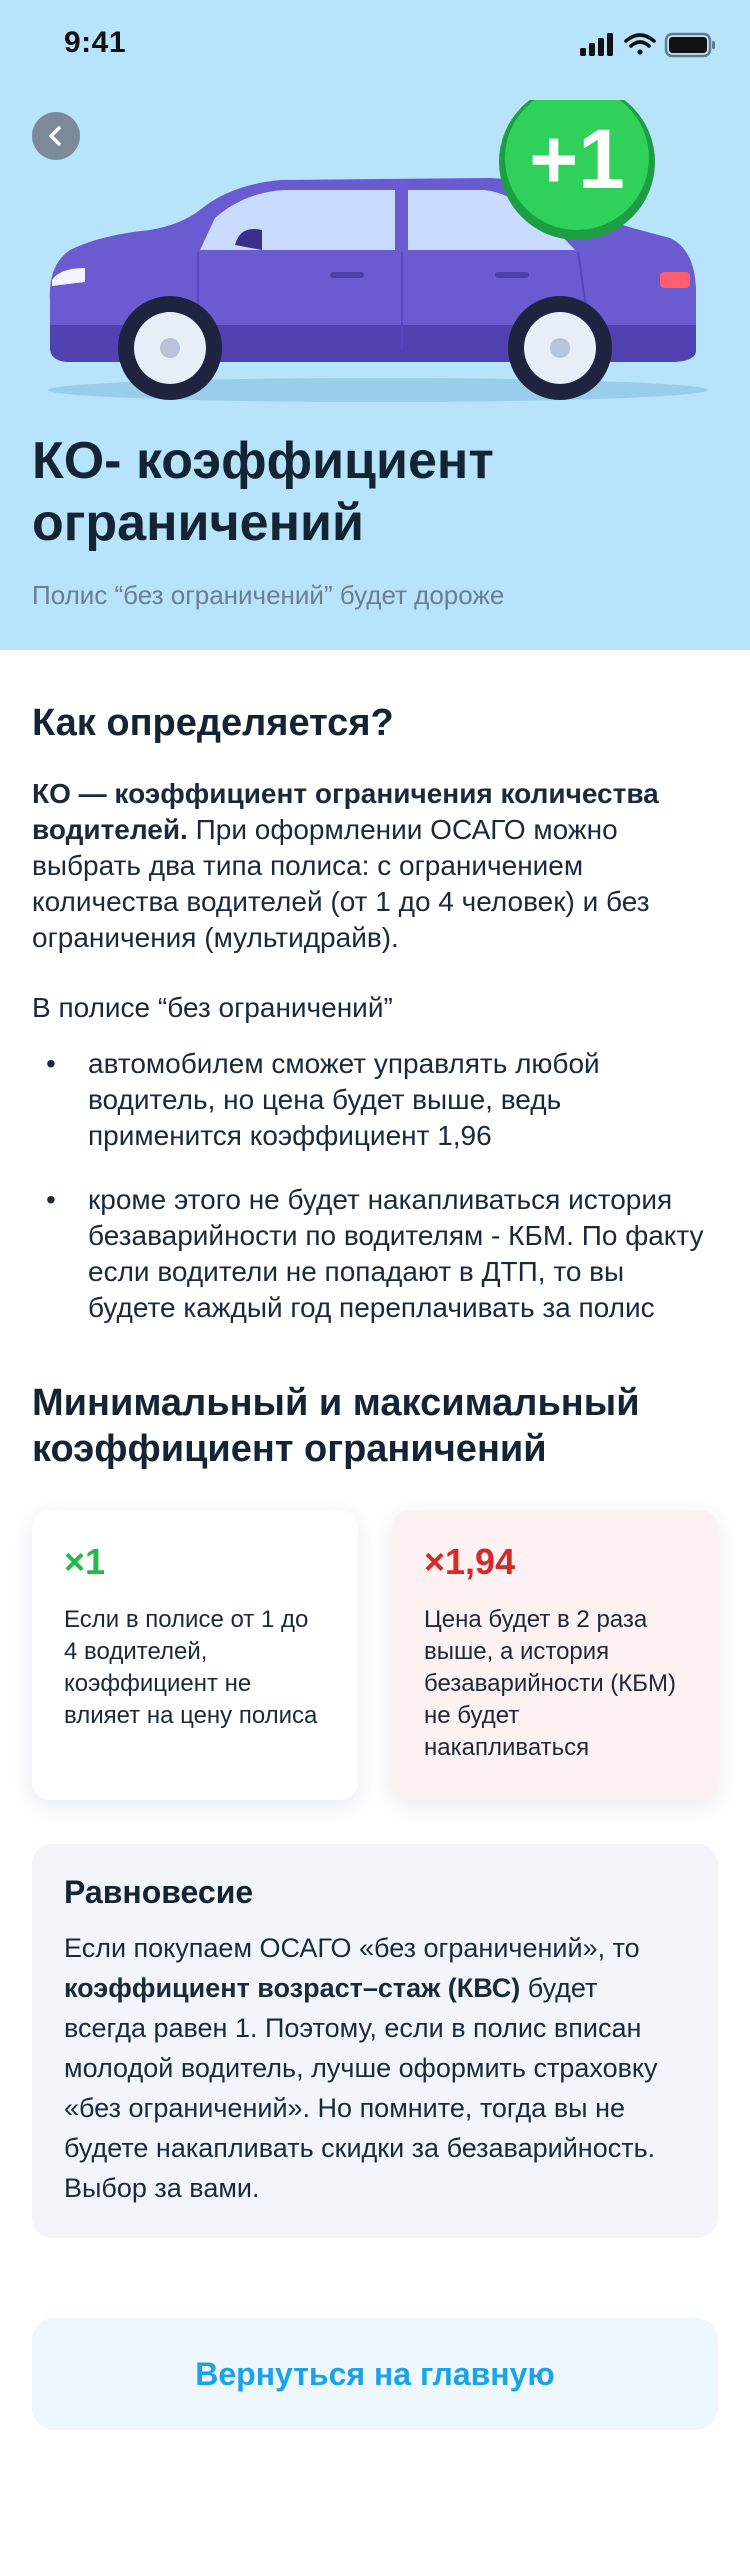 This screenshot has height=2550, width=750. Describe the element at coordinates (577, 159) in the screenshot. I see `badge-text: +1` at that location.